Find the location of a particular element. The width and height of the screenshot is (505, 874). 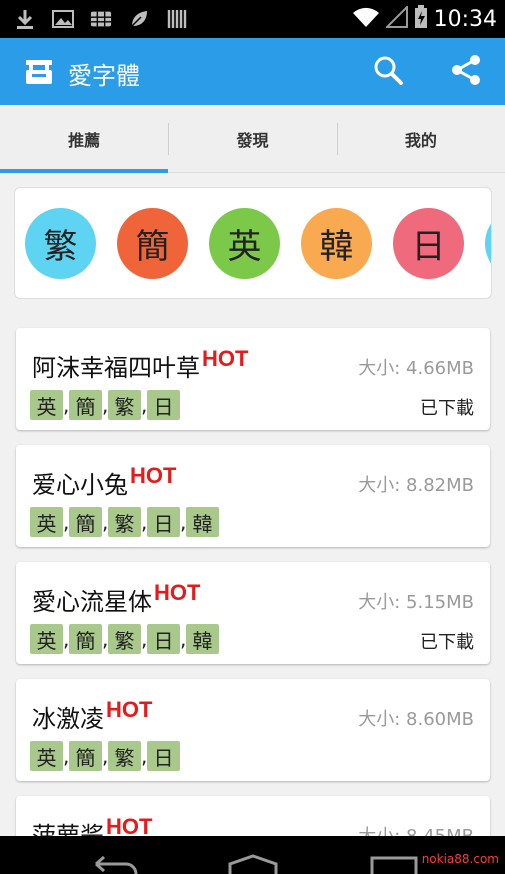

font-list-item: 阿沫幸福四叶草HOT 大小: 4.66MB 英, 簡, 繁, 日 已下載 is located at coordinates (253, 379).